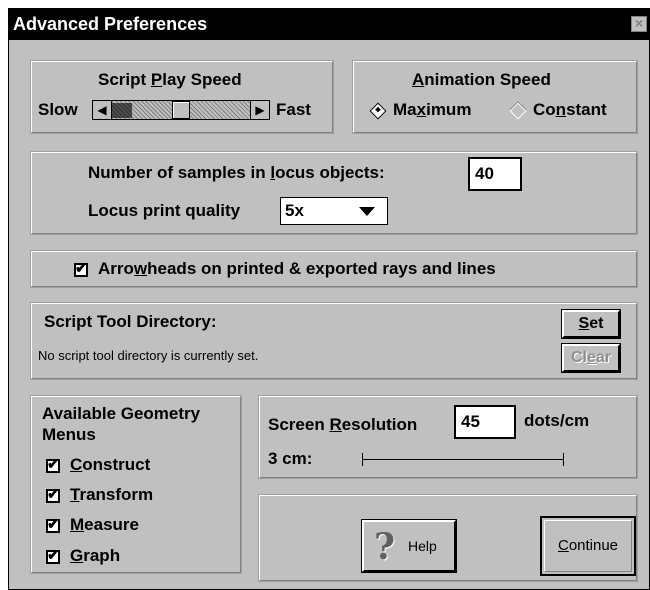 The height and width of the screenshot is (590, 650). What do you see at coordinates (83, 556) in the screenshot?
I see `menu-graph-checkbox: Graph` at bounding box center [83, 556].